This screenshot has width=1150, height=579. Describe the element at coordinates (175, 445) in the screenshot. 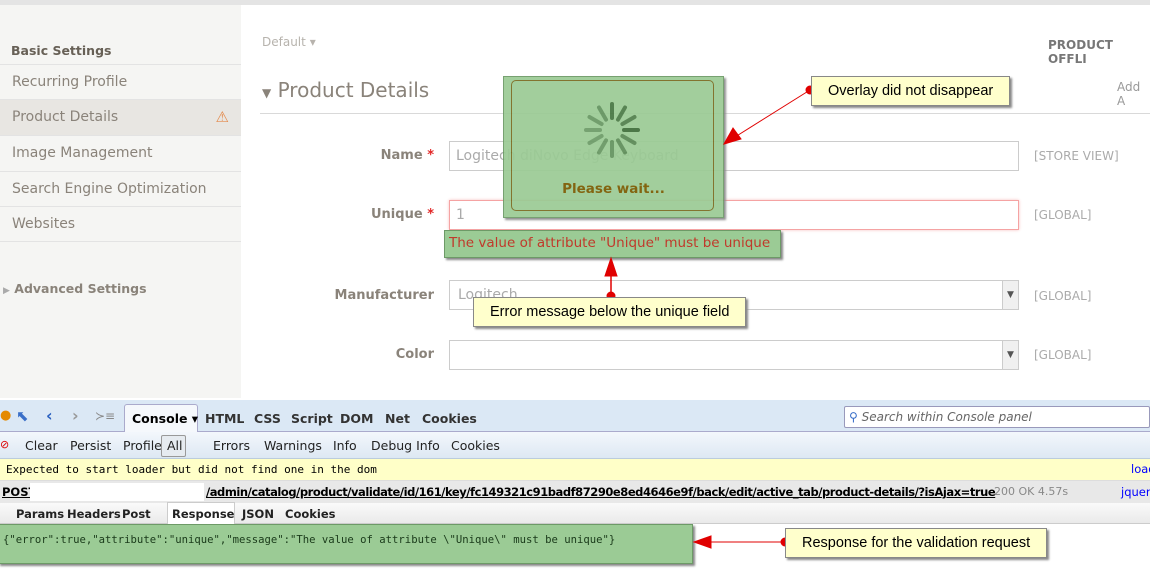

I see `filter-all-label: All` at that location.